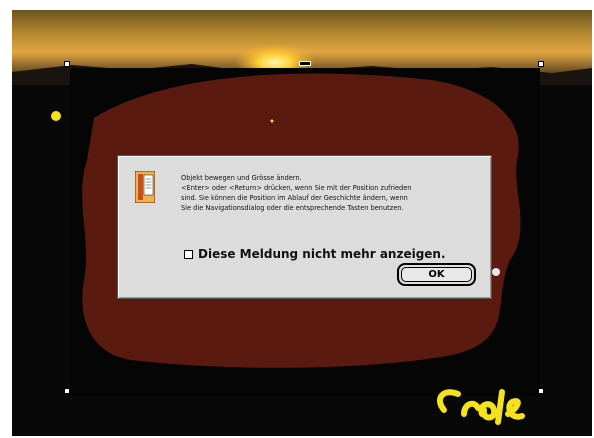 This screenshot has width=594, height=438. What do you see at coordinates (541, 64) in the screenshot?
I see `resize-handle-top-right` at bounding box center [541, 64].